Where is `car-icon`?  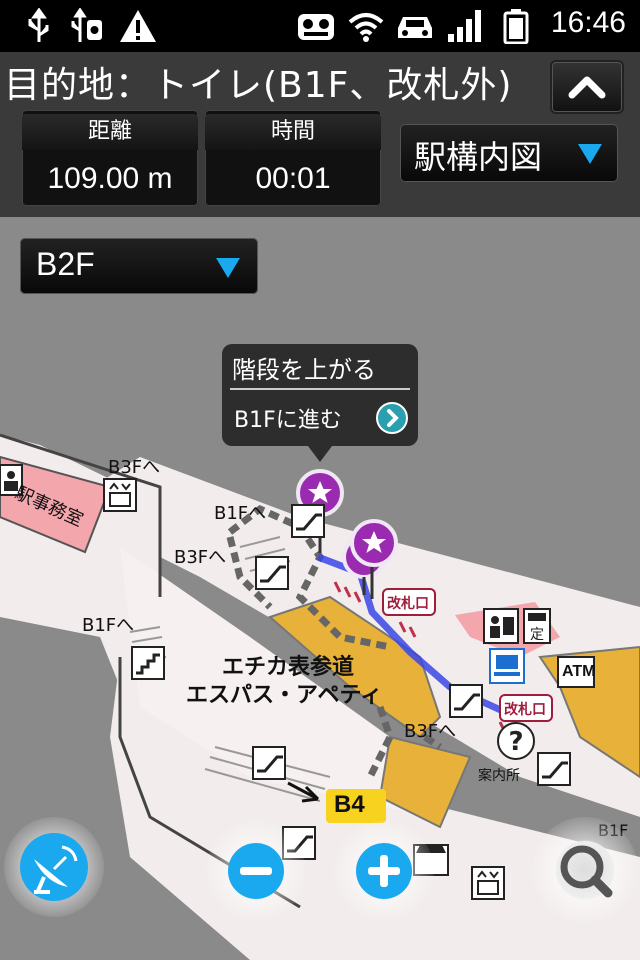
car-icon is located at coordinates (415, 27).